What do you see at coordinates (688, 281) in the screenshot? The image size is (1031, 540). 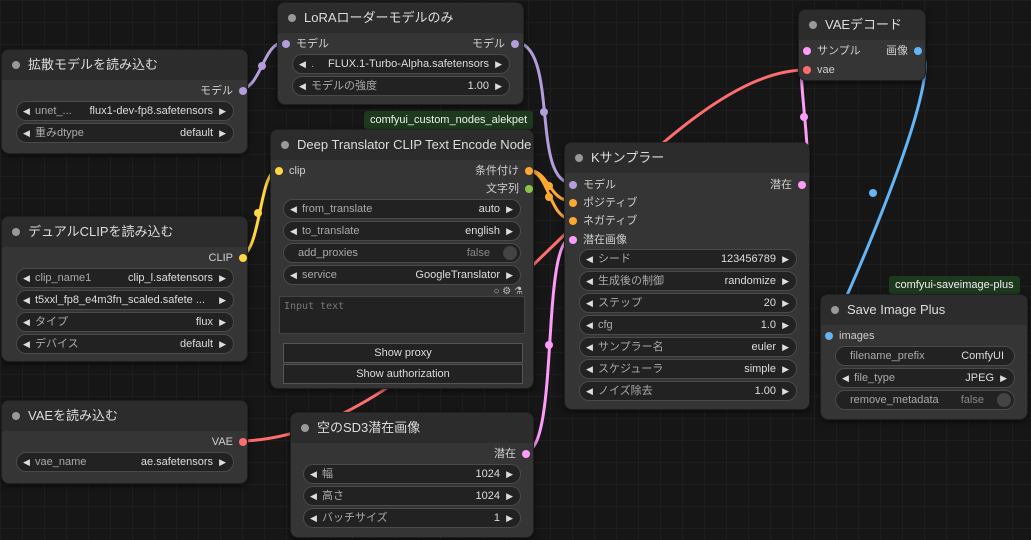 I see `widget-control-after-generate: ◀ 生成後の制御 randomize ▶` at bounding box center [688, 281].